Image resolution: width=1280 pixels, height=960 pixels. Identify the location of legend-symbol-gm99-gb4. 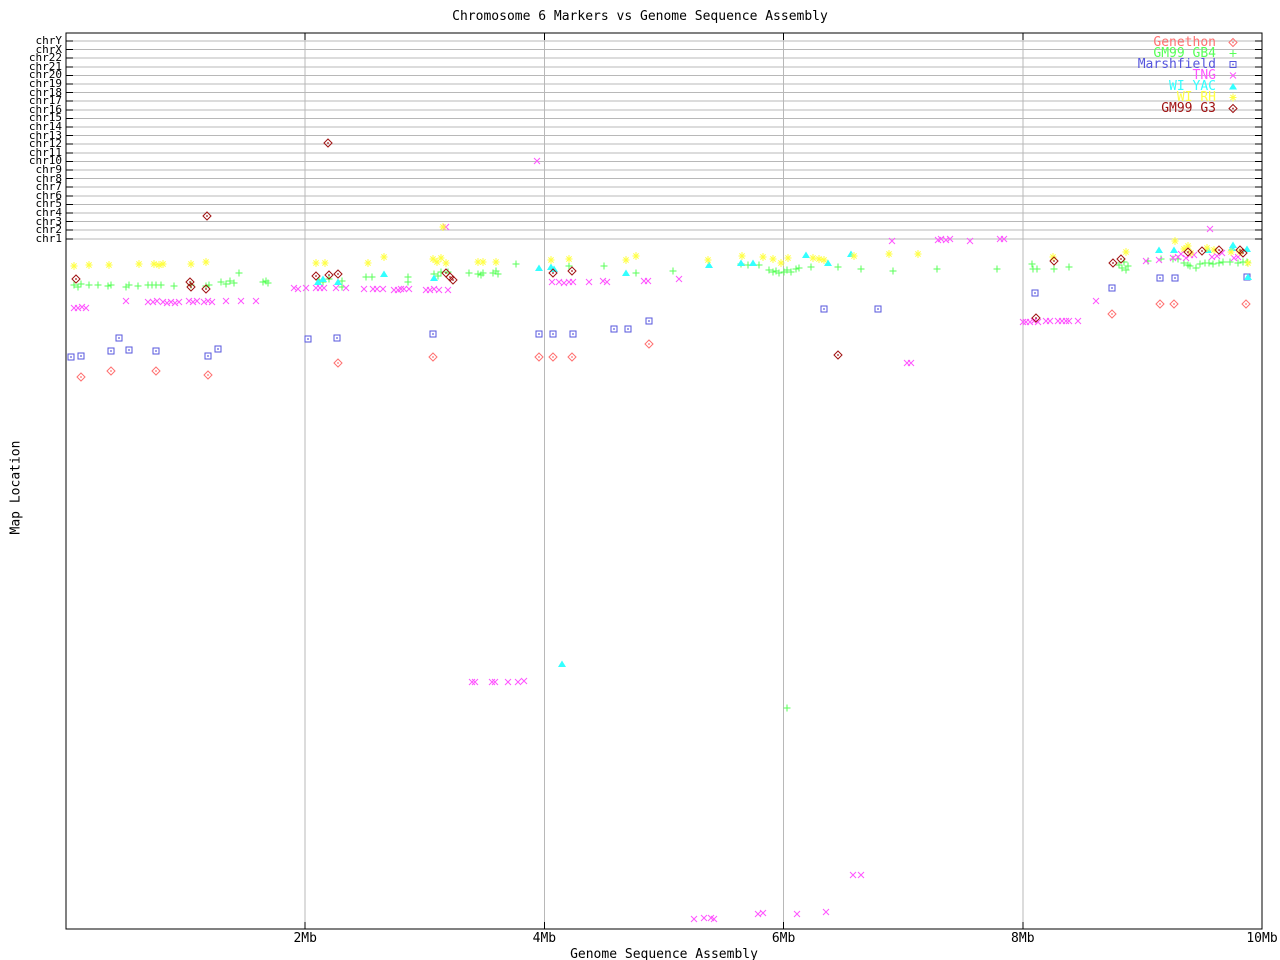
(1233, 53).